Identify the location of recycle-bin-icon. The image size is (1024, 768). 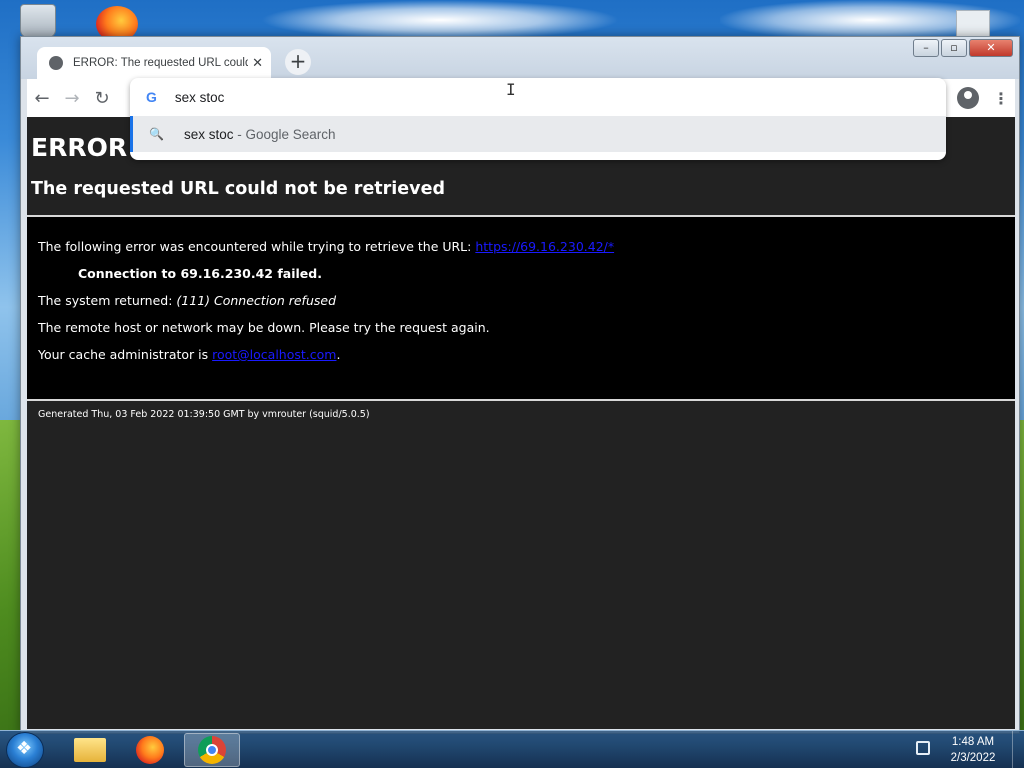
(38, 21).